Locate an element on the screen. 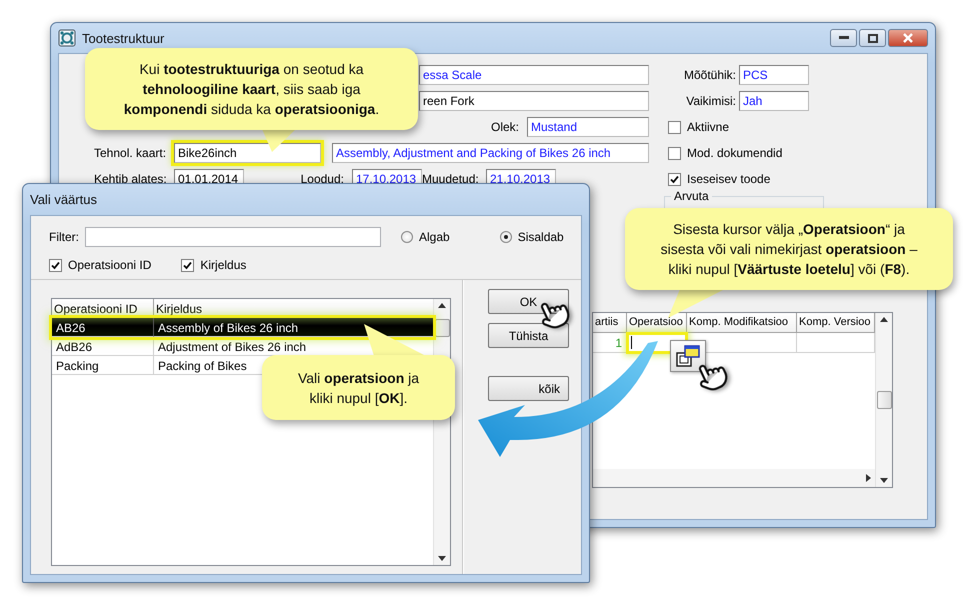  text-field: Bike26inch is located at coordinates (247, 153).